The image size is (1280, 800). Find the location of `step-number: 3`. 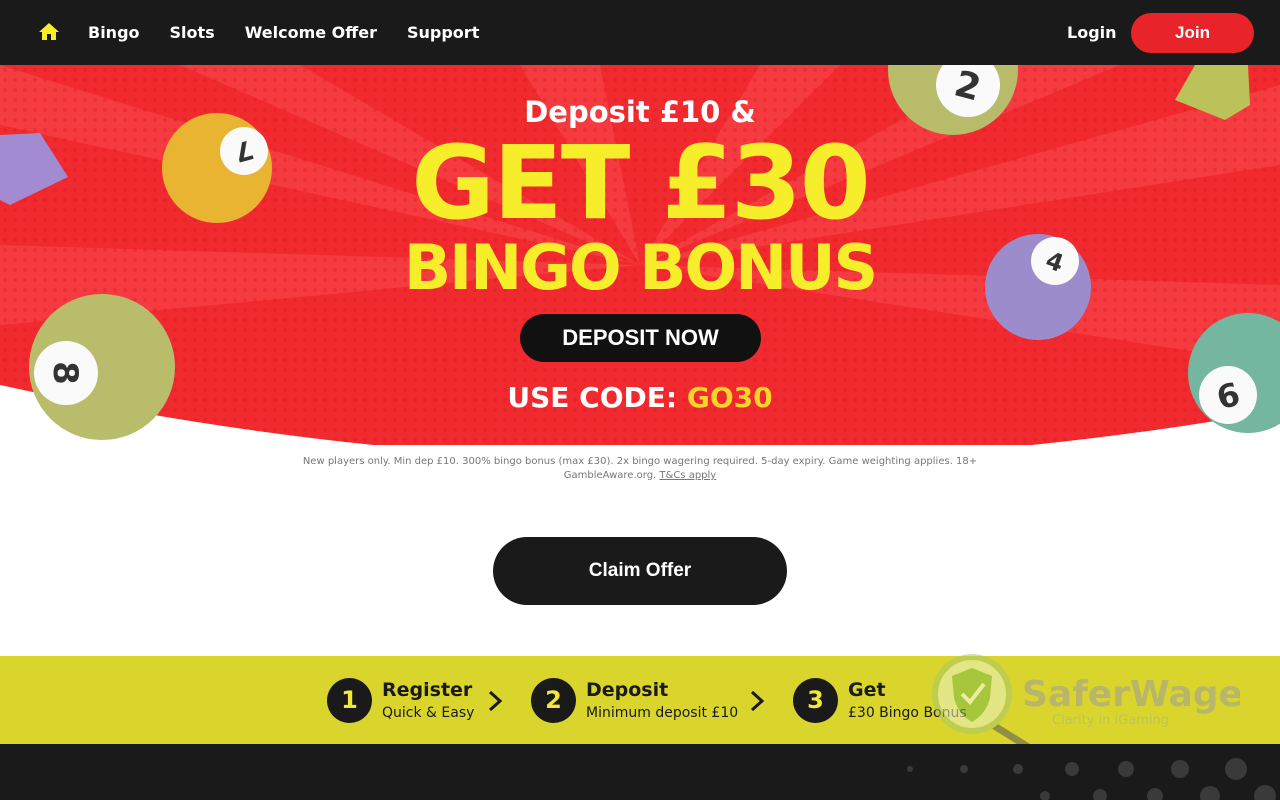

step-number: 3 is located at coordinates (815, 700).